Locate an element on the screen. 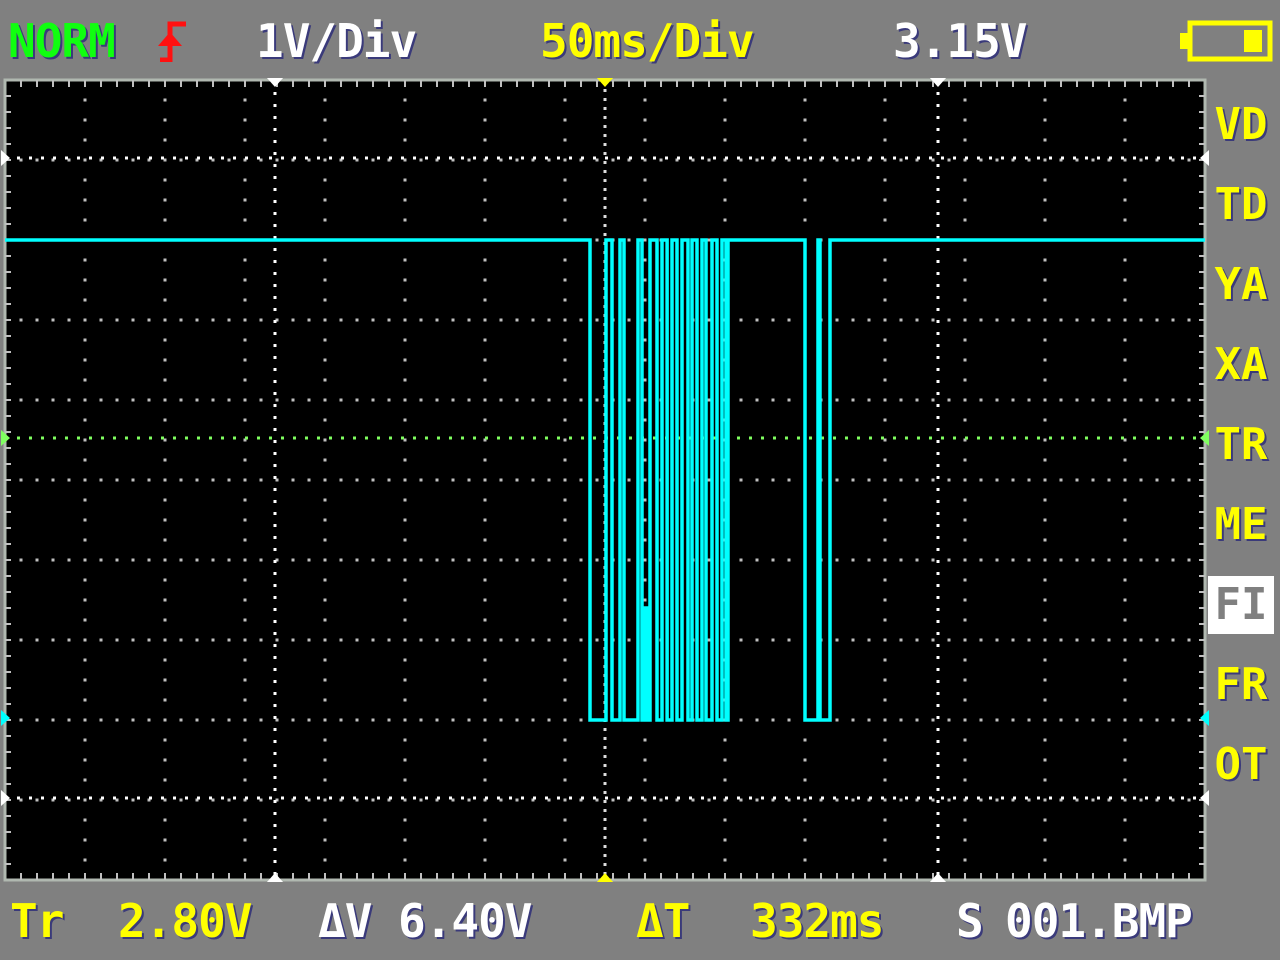 The height and width of the screenshot is (960, 1280). menu-item-xa: XA is located at coordinates (1241, 365).